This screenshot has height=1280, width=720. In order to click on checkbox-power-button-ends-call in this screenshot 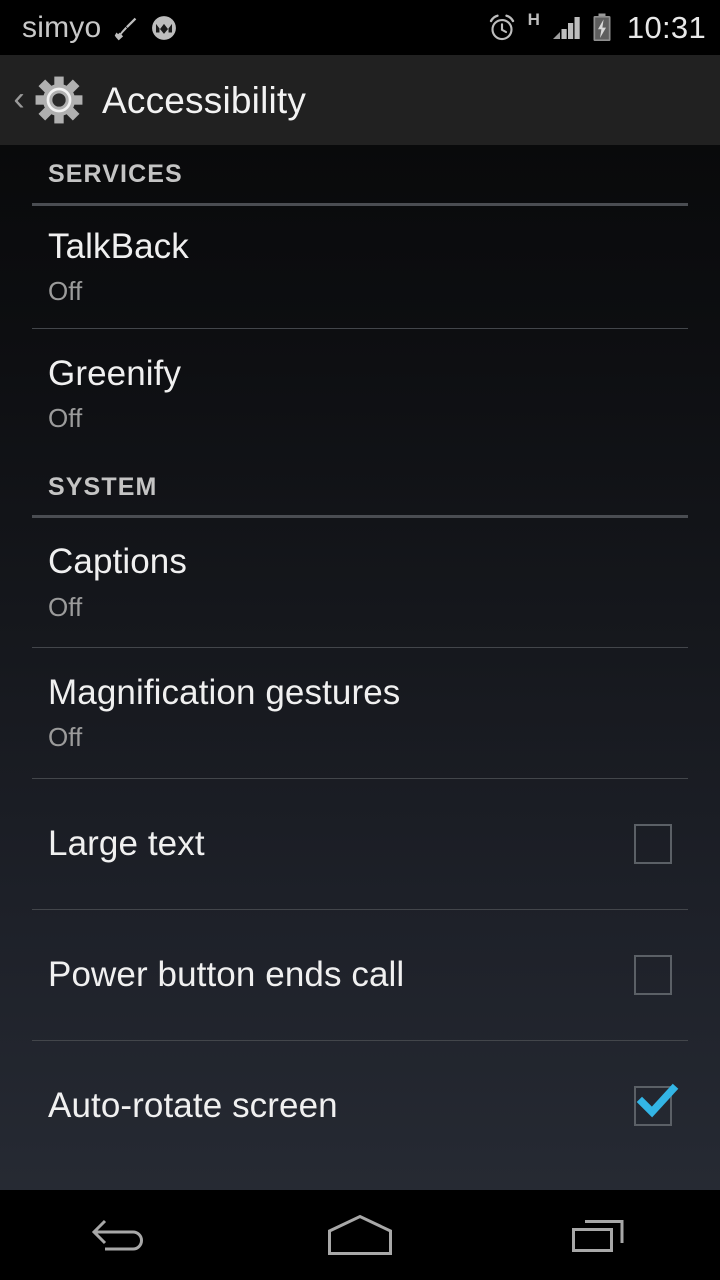, I will do `click(653, 975)`.